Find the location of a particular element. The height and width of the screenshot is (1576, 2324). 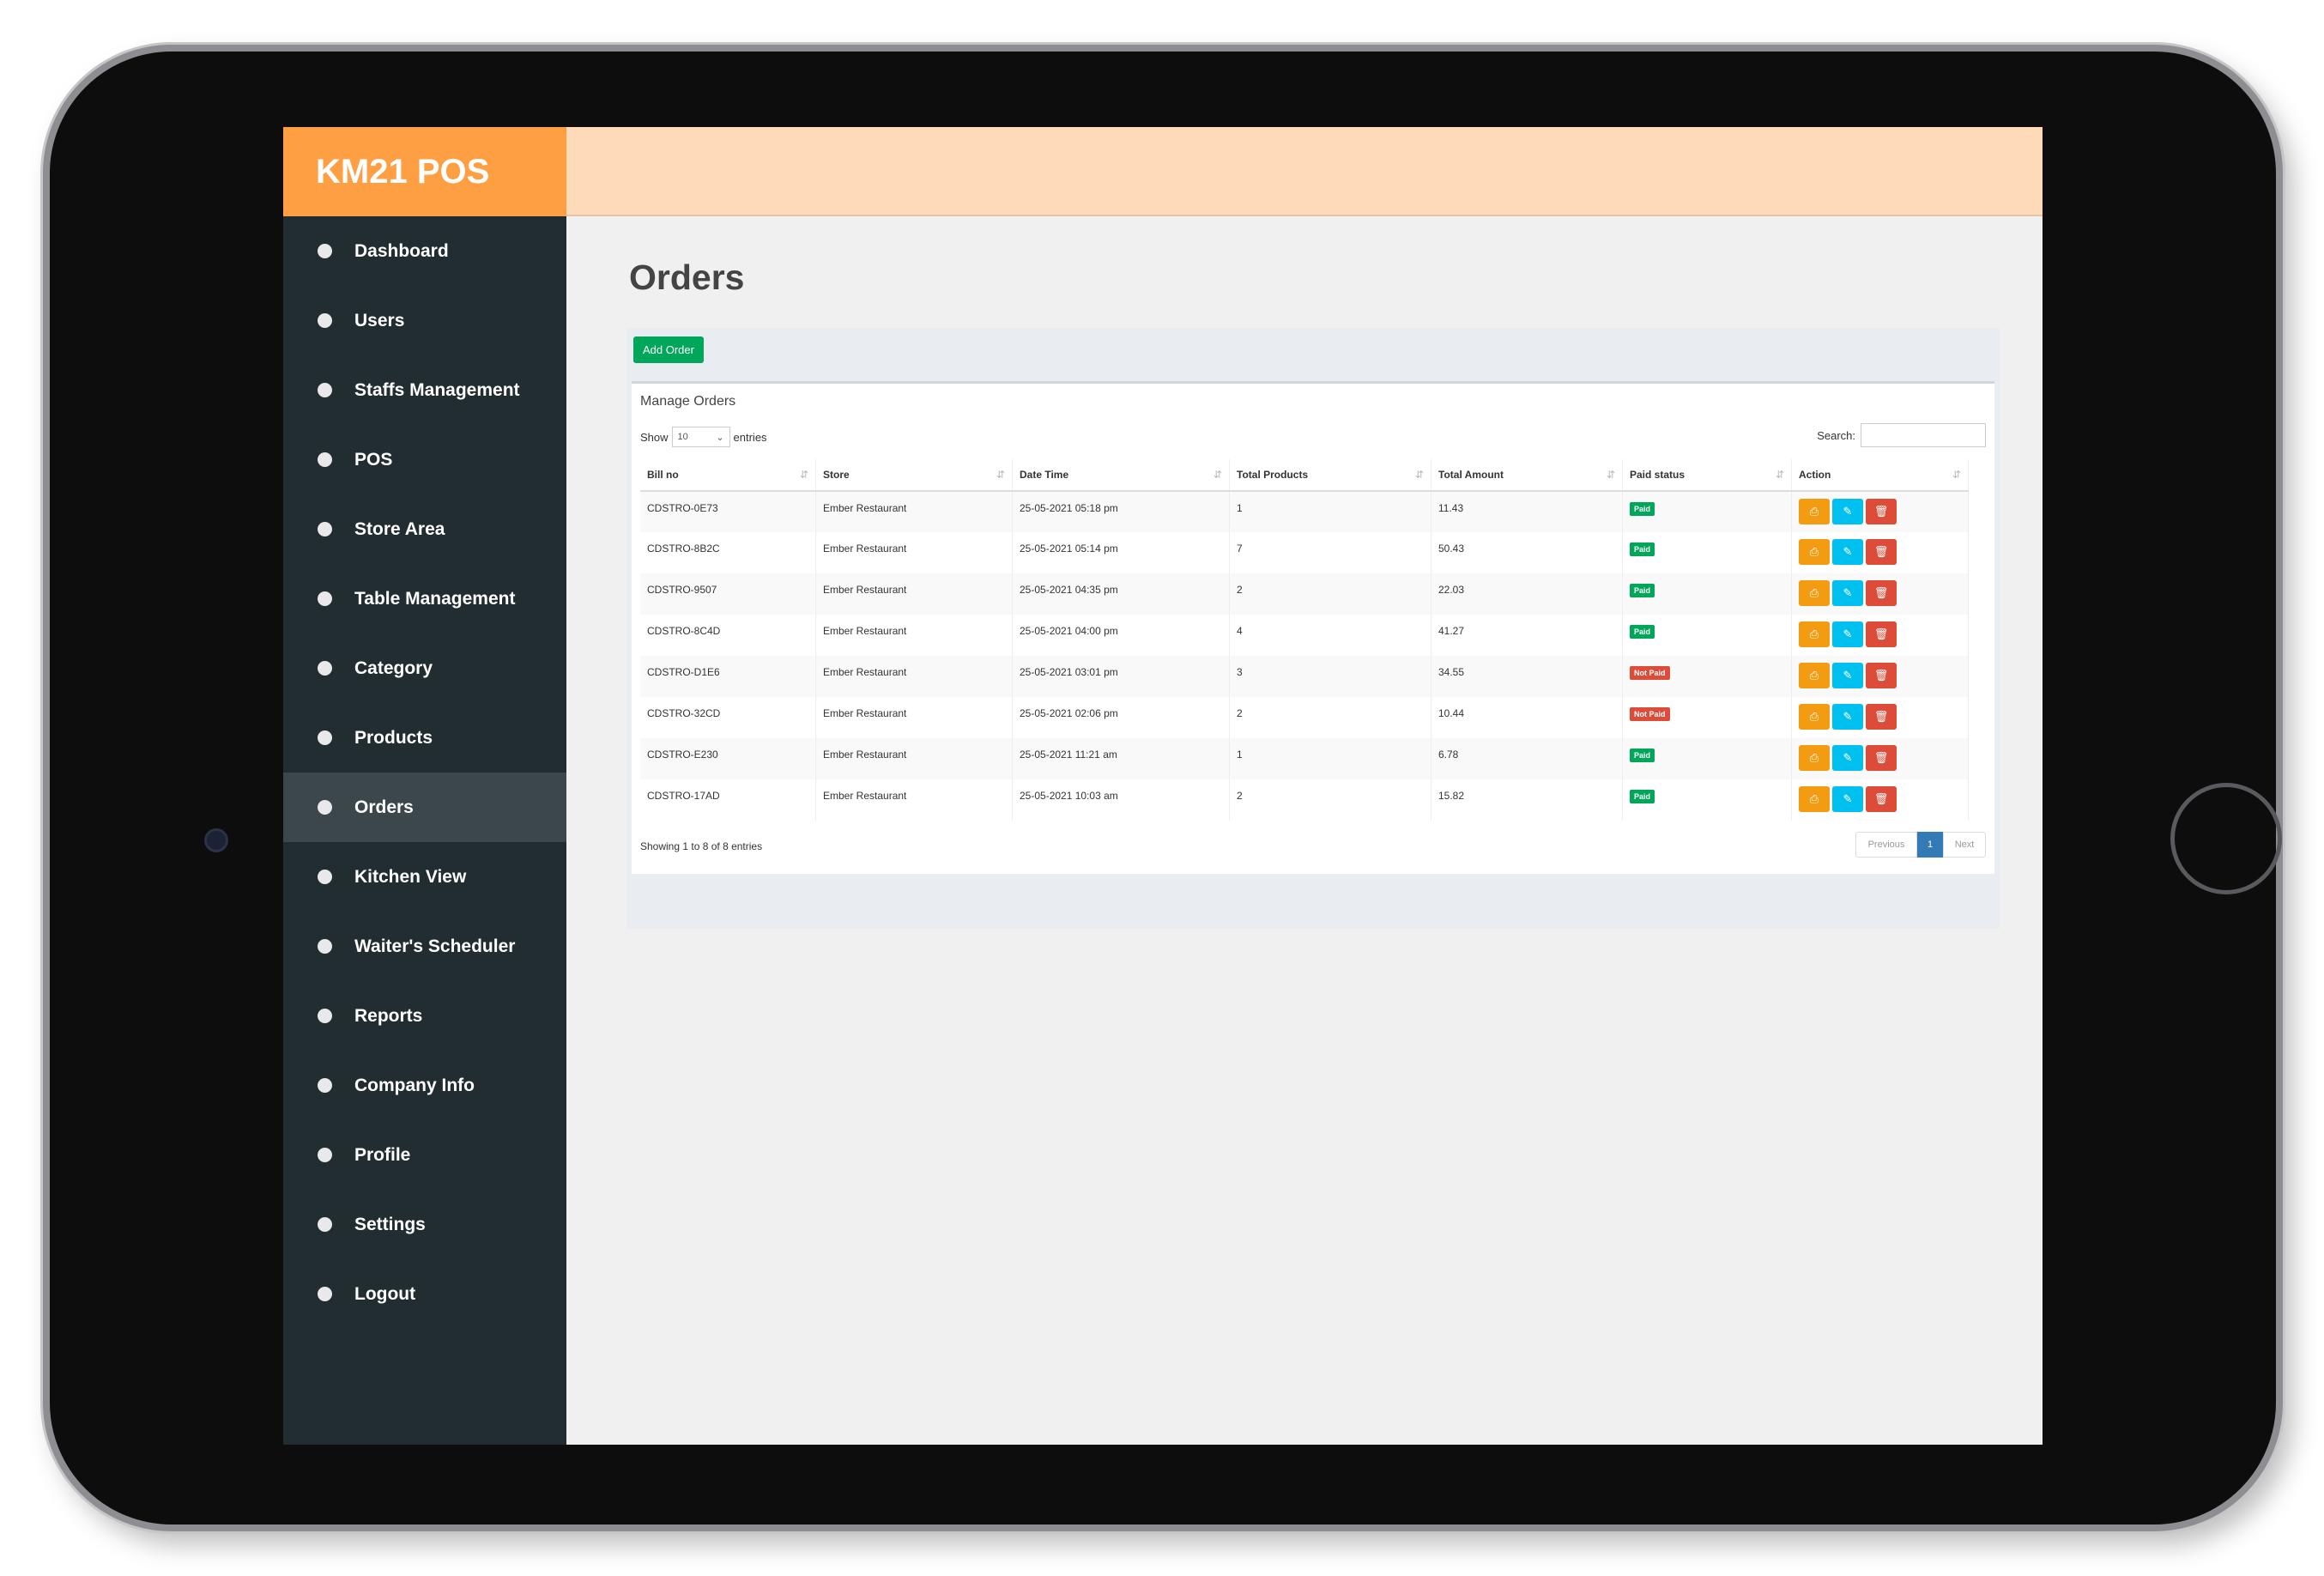

sidebar-item-waiters-scheduler: Waiter's Scheduler is located at coordinates (424, 947).